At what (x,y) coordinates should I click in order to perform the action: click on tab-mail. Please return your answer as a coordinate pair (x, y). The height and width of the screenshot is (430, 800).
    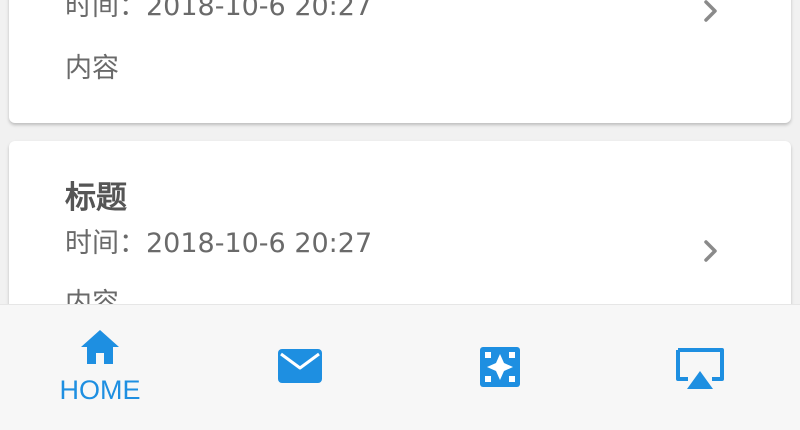
    Looking at the image, I should click on (300, 367).